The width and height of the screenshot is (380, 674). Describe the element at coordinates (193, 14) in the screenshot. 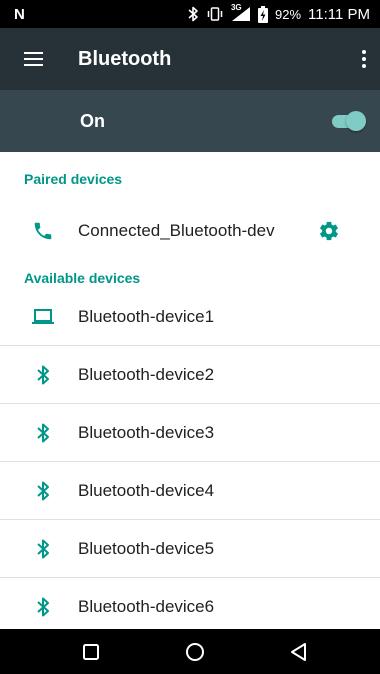

I see `bluetooth-status-icon` at that location.